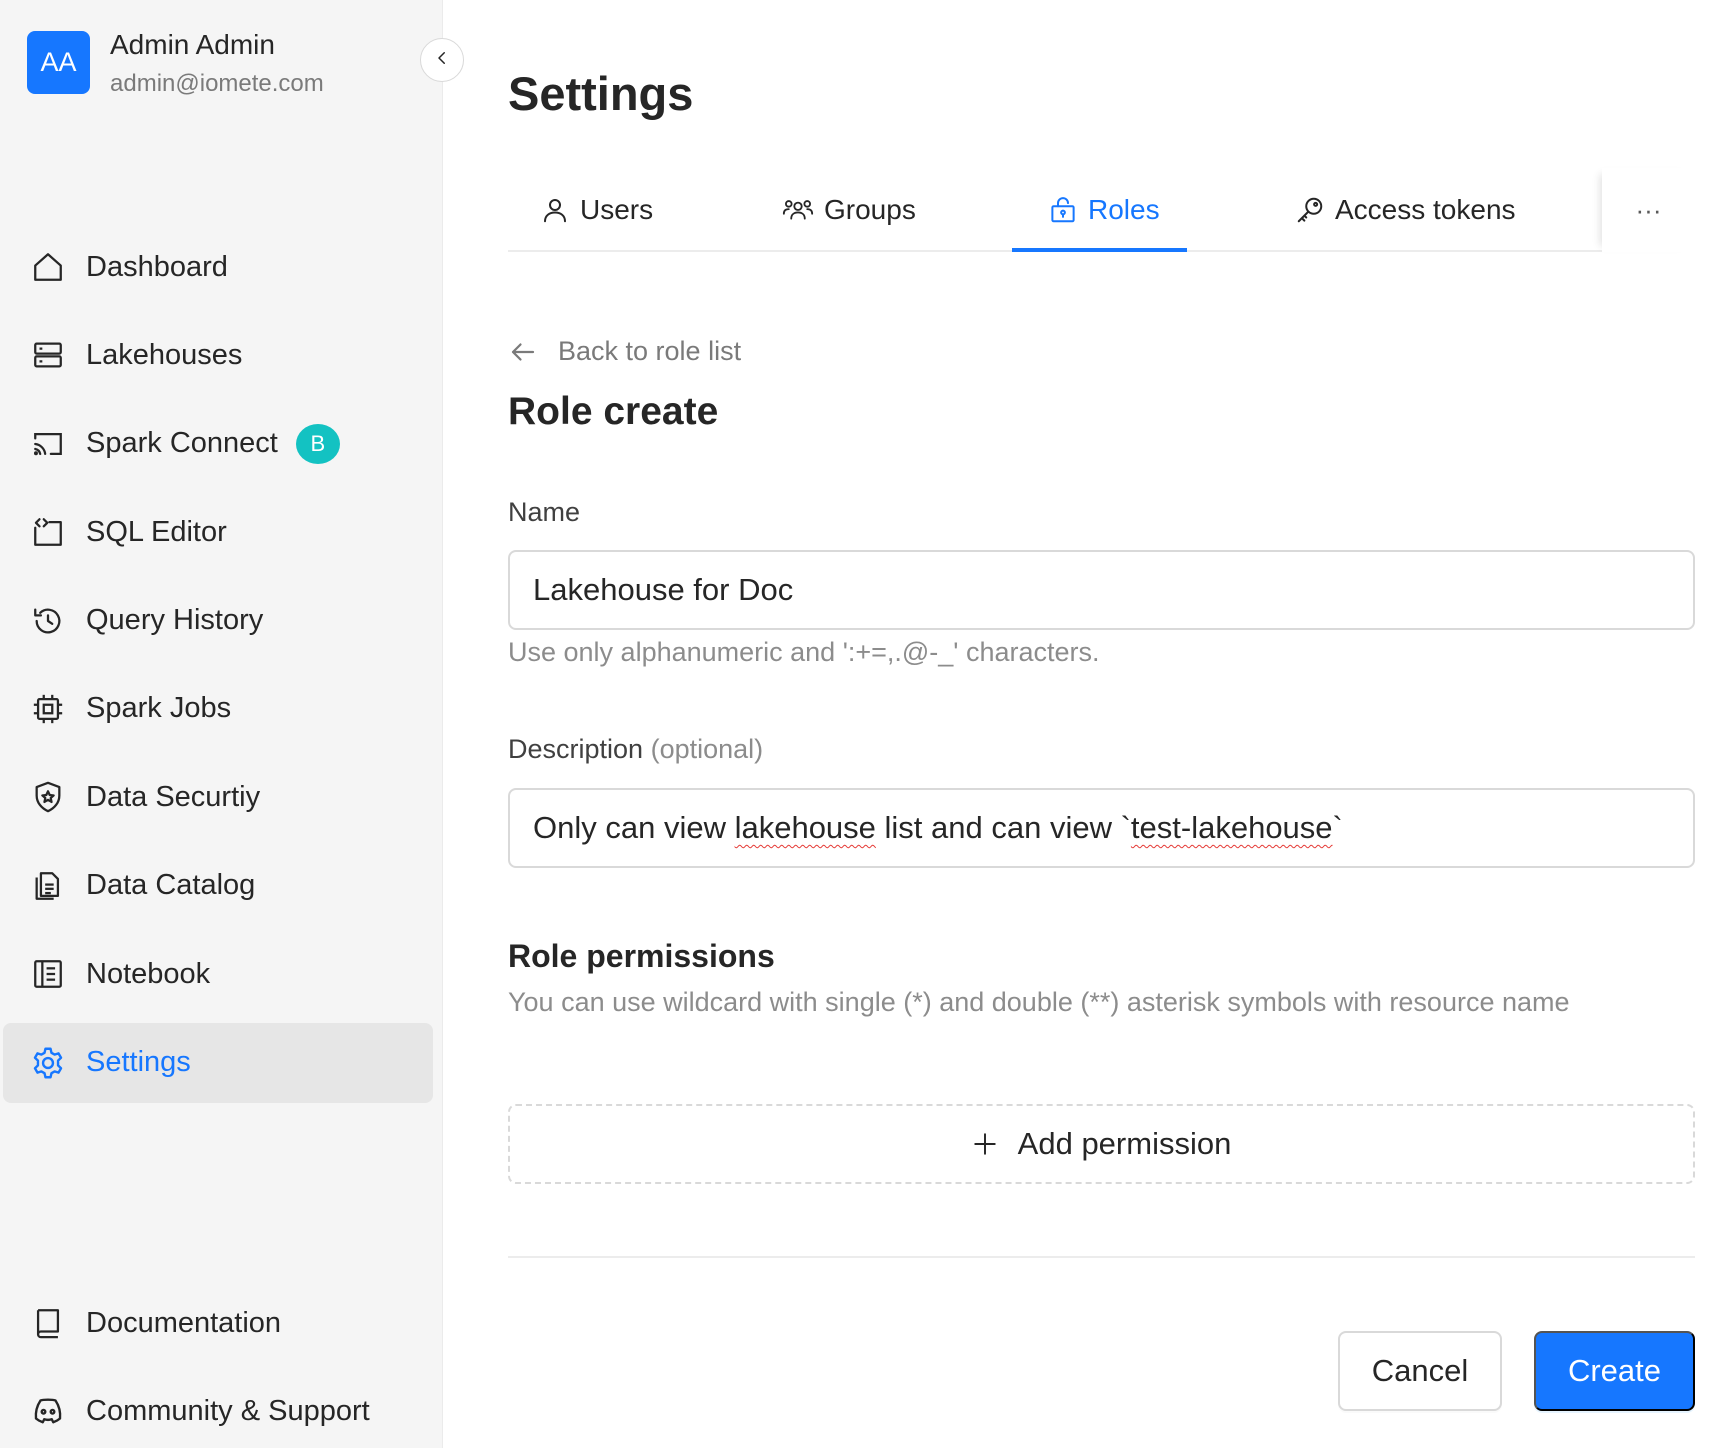 The height and width of the screenshot is (1448, 1732). Describe the element at coordinates (870, 209) in the screenshot. I see `tab-label: Groups` at that location.